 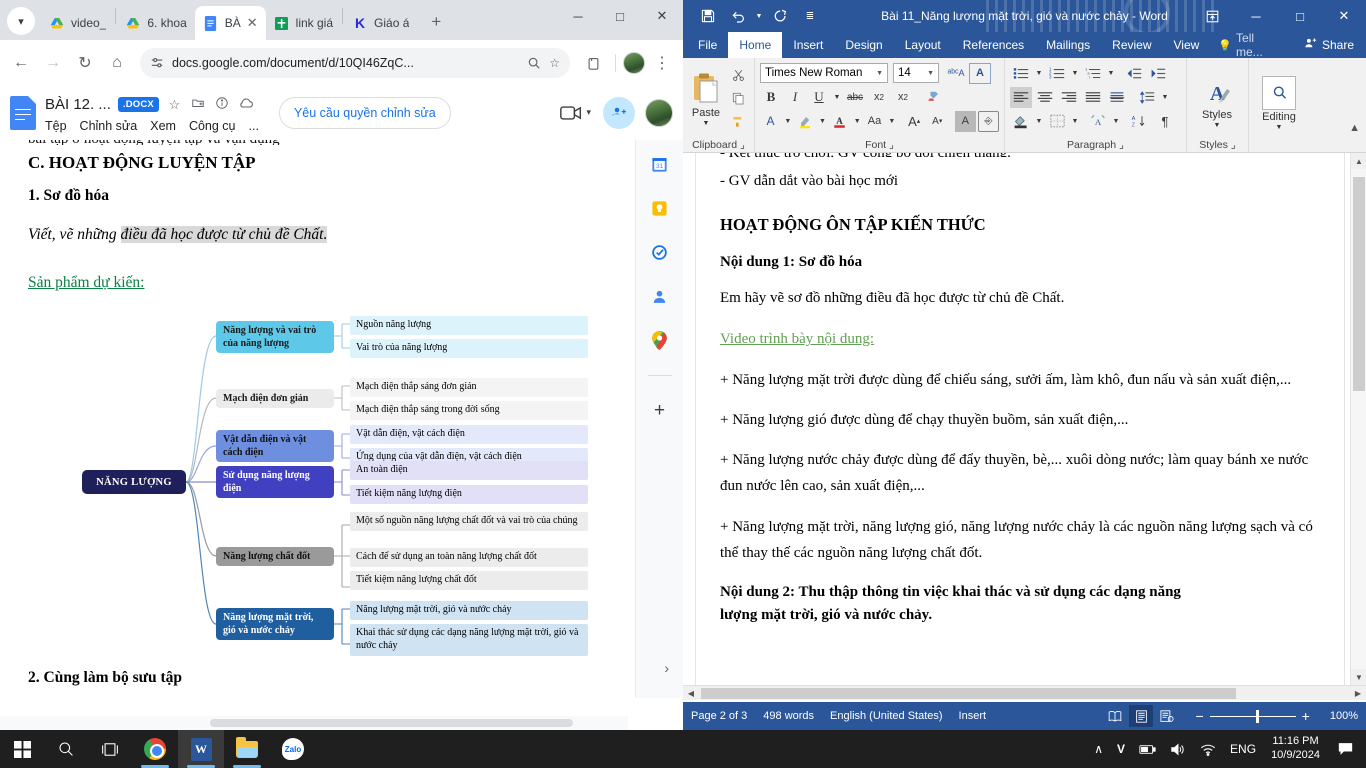 I want to click on asian-layout-icon: A, so click(x=1098, y=121).